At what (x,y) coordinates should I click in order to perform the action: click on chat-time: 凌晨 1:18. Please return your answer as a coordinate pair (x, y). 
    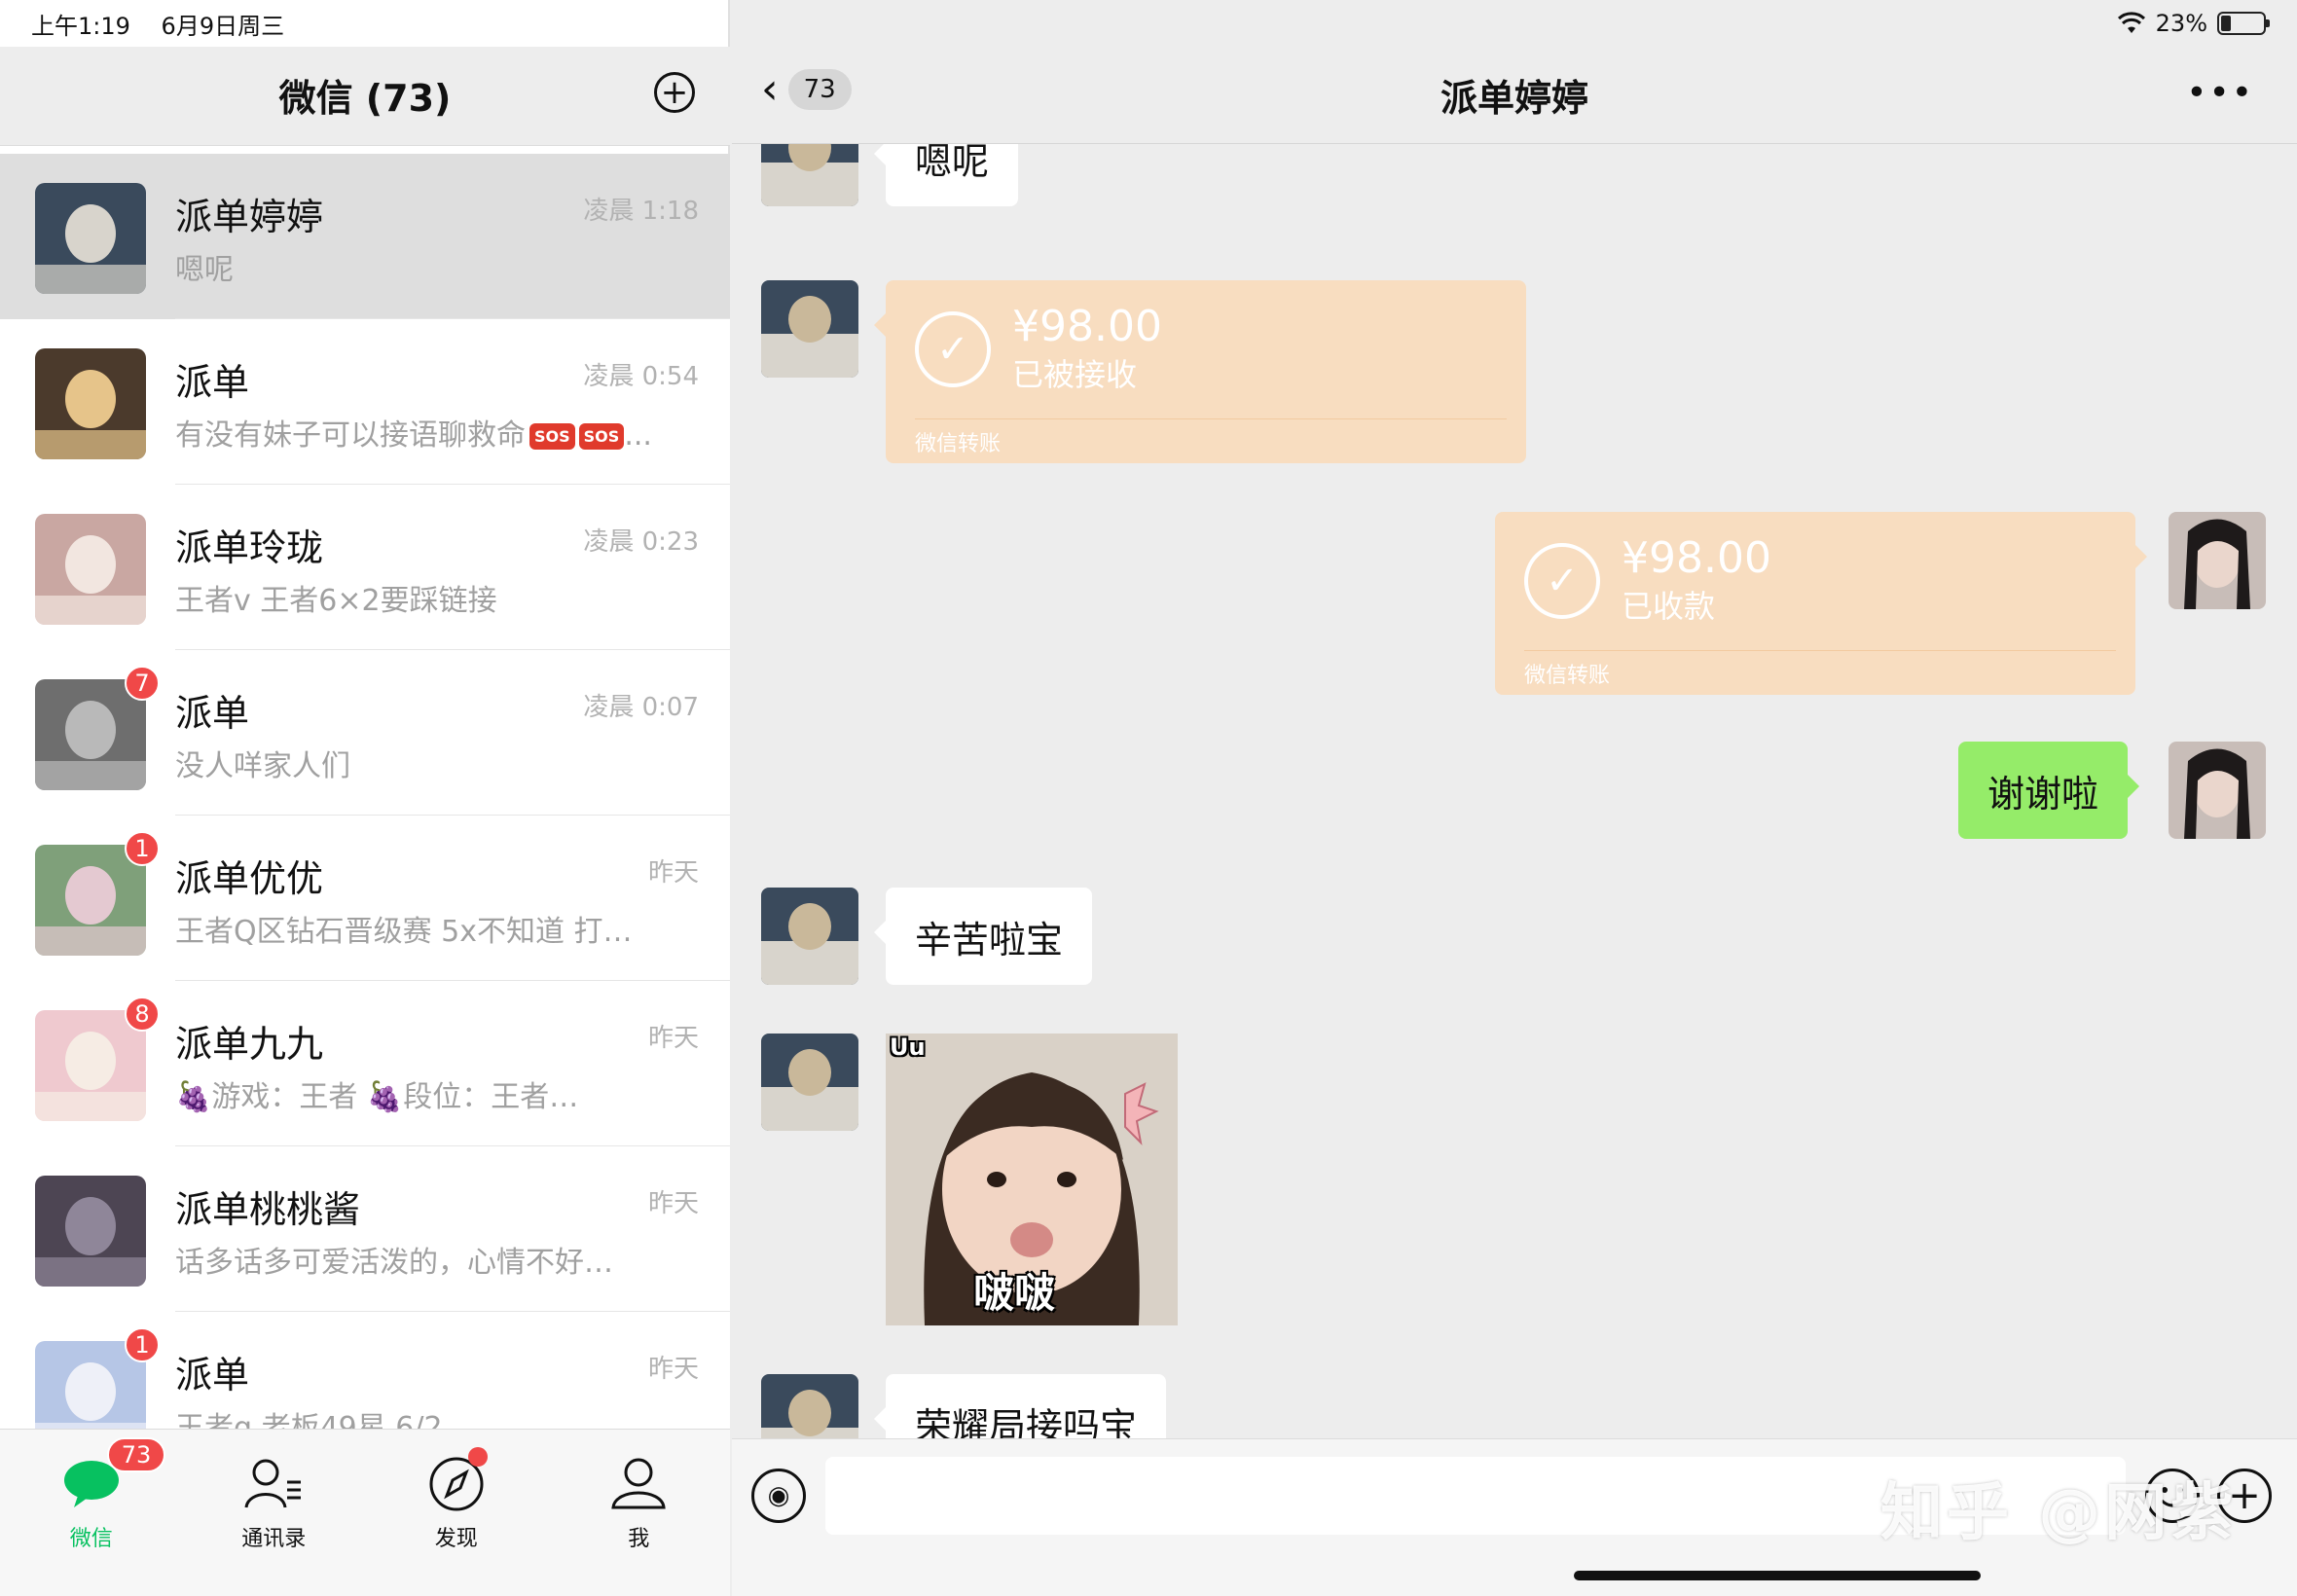
    Looking at the image, I should click on (641, 211).